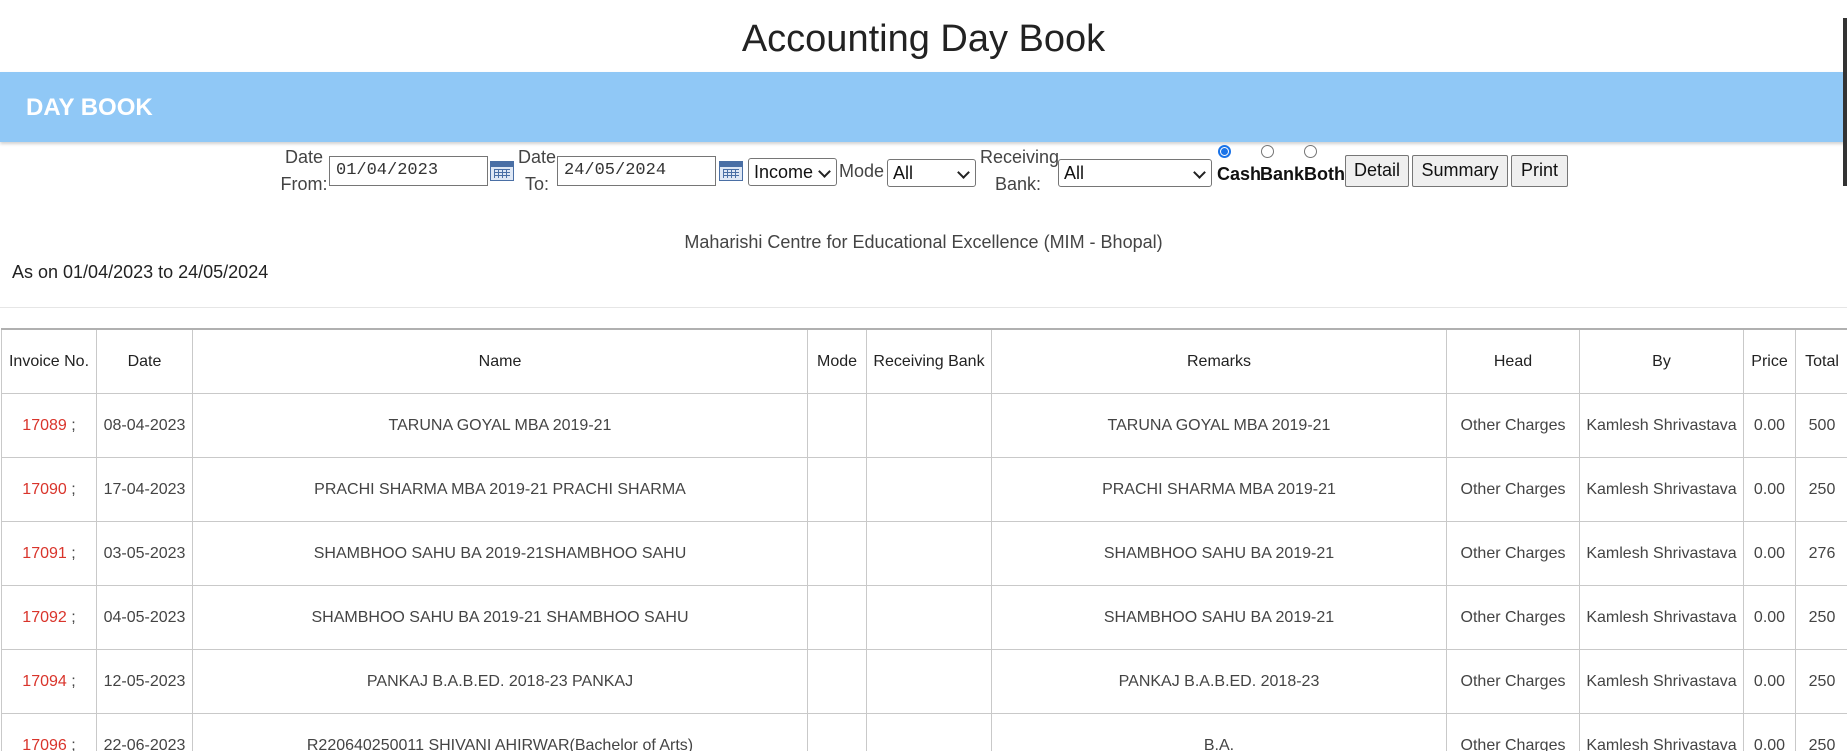 The height and width of the screenshot is (751, 1847). Describe the element at coordinates (1282, 174) in the screenshot. I see `bank-radio-label: Bank` at that location.